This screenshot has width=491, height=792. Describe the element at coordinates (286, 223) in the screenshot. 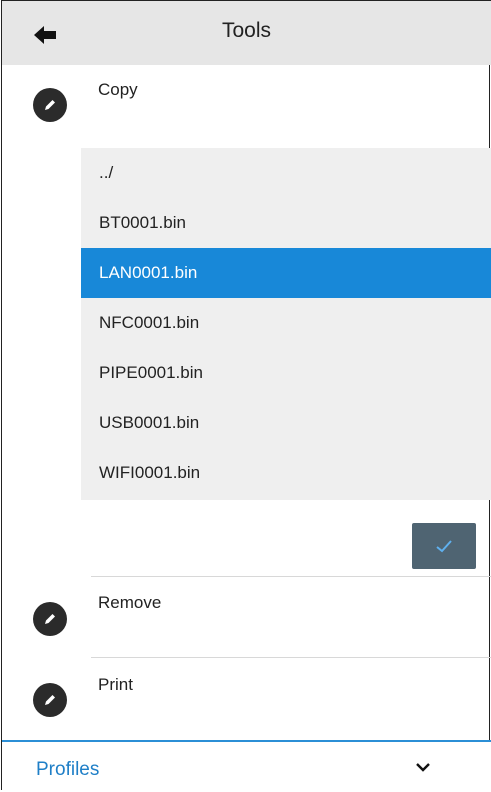

I see `file-item-bt0001: BT0001.bin` at that location.